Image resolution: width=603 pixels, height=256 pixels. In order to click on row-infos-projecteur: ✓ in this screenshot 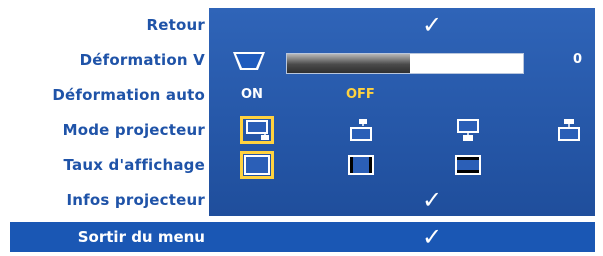, I will do `click(402, 200)`.